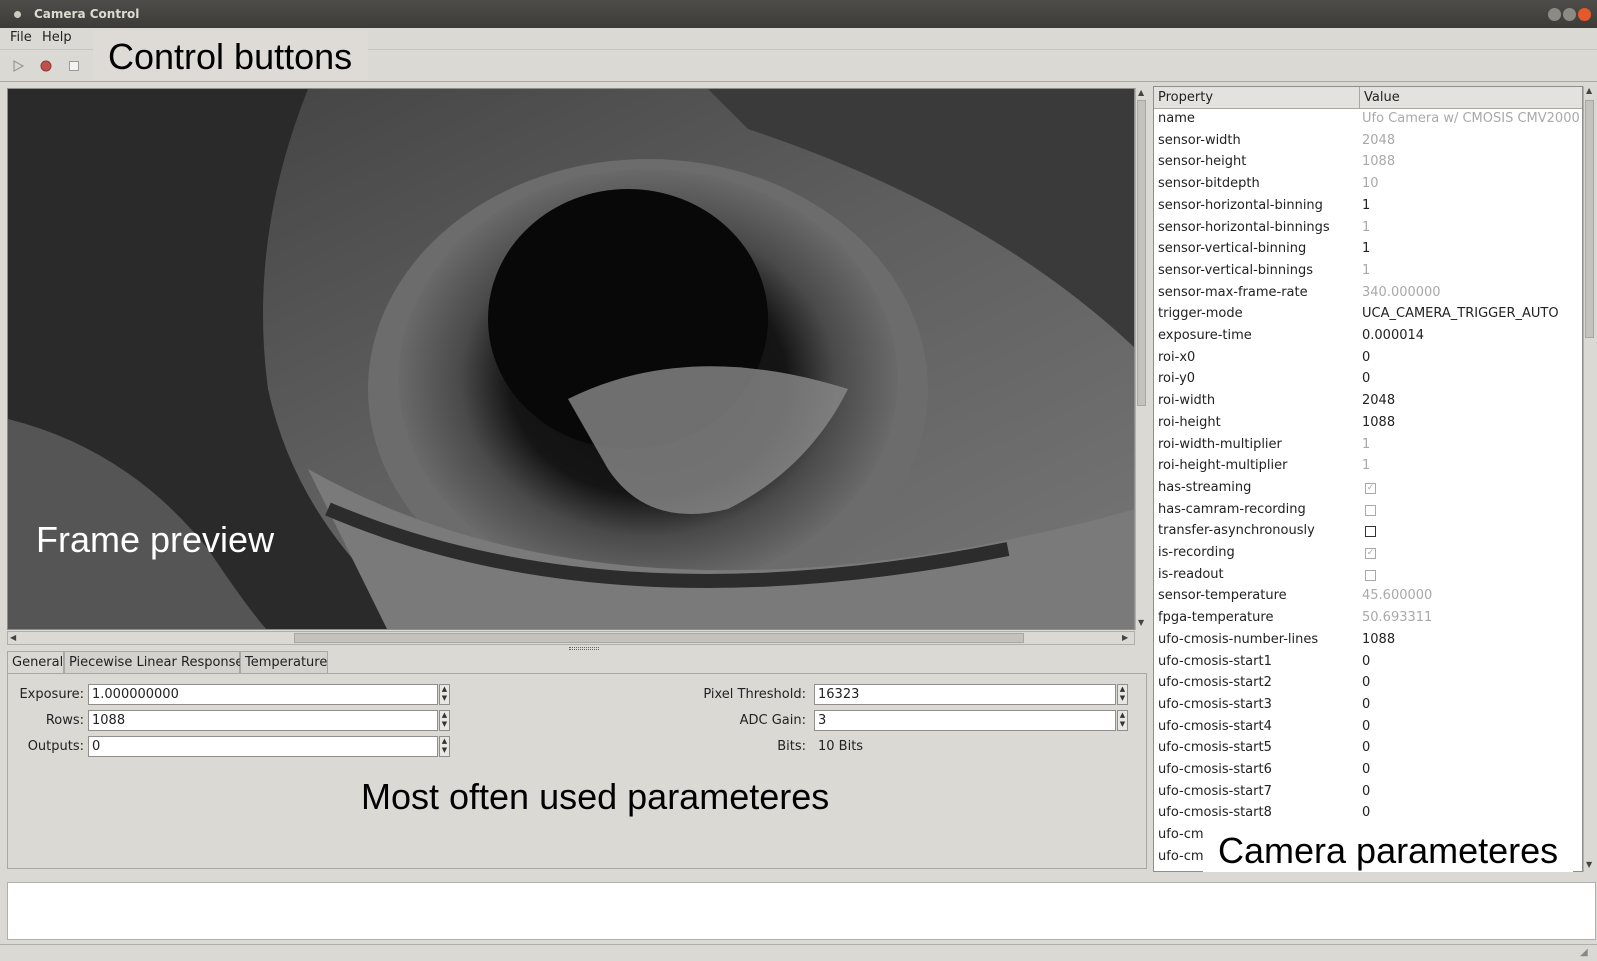 The width and height of the screenshot is (1597, 961). I want to click on preview-horizontal-scroll-thumb, so click(659, 638).